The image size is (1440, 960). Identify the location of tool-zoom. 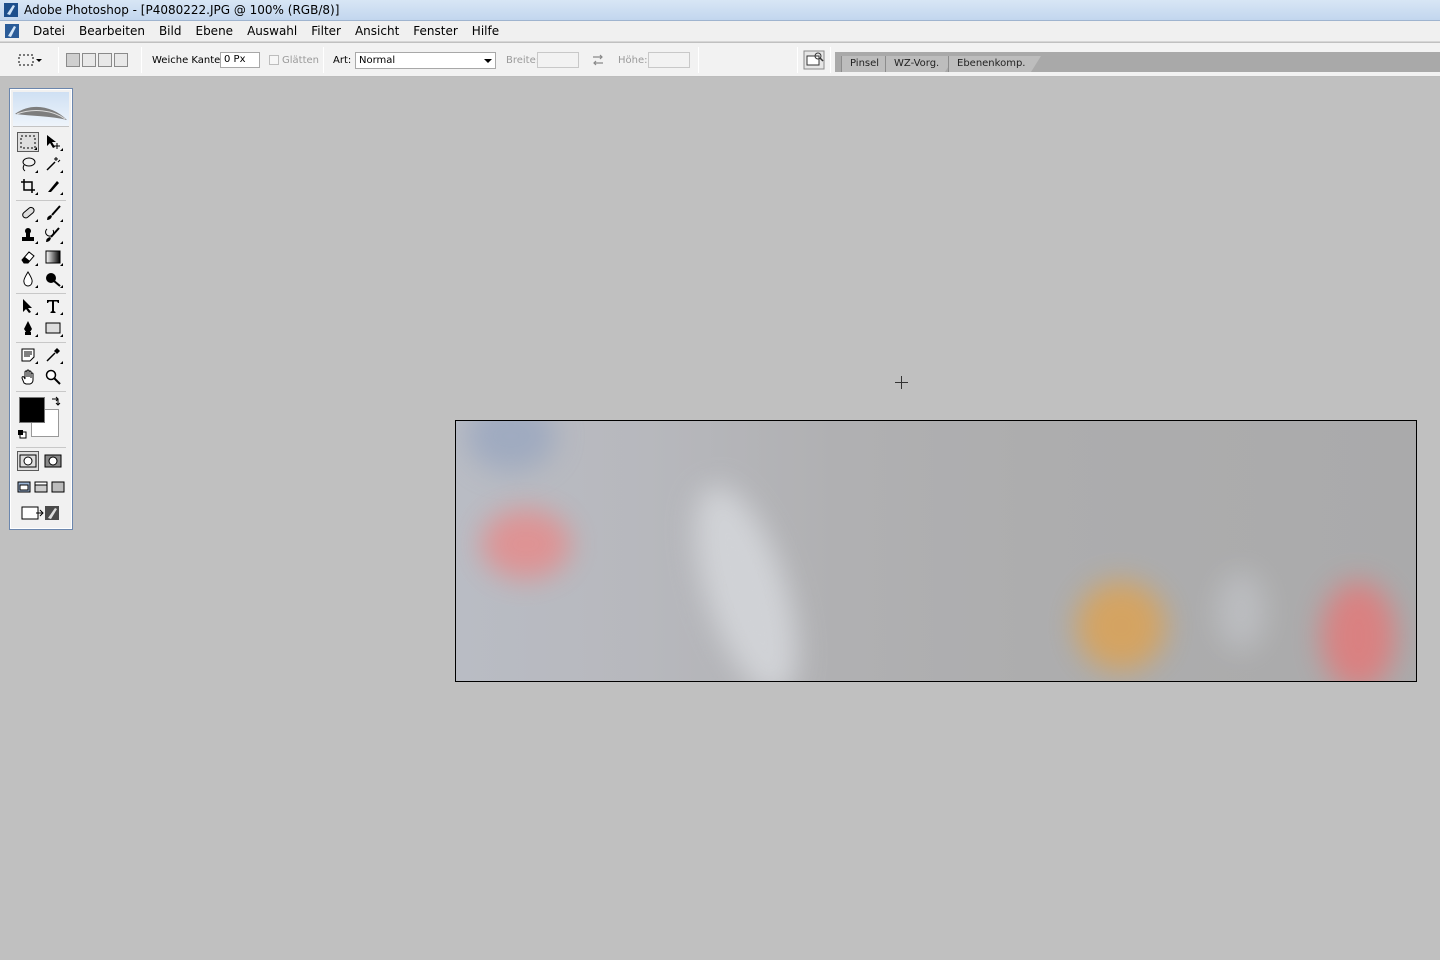
(53, 377).